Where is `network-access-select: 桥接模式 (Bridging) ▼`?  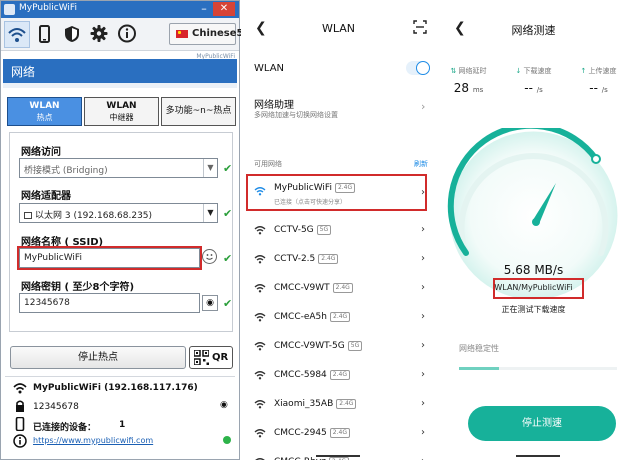 network-access-select: 桥接模式 (Bridging) ▼ is located at coordinates (118, 168).